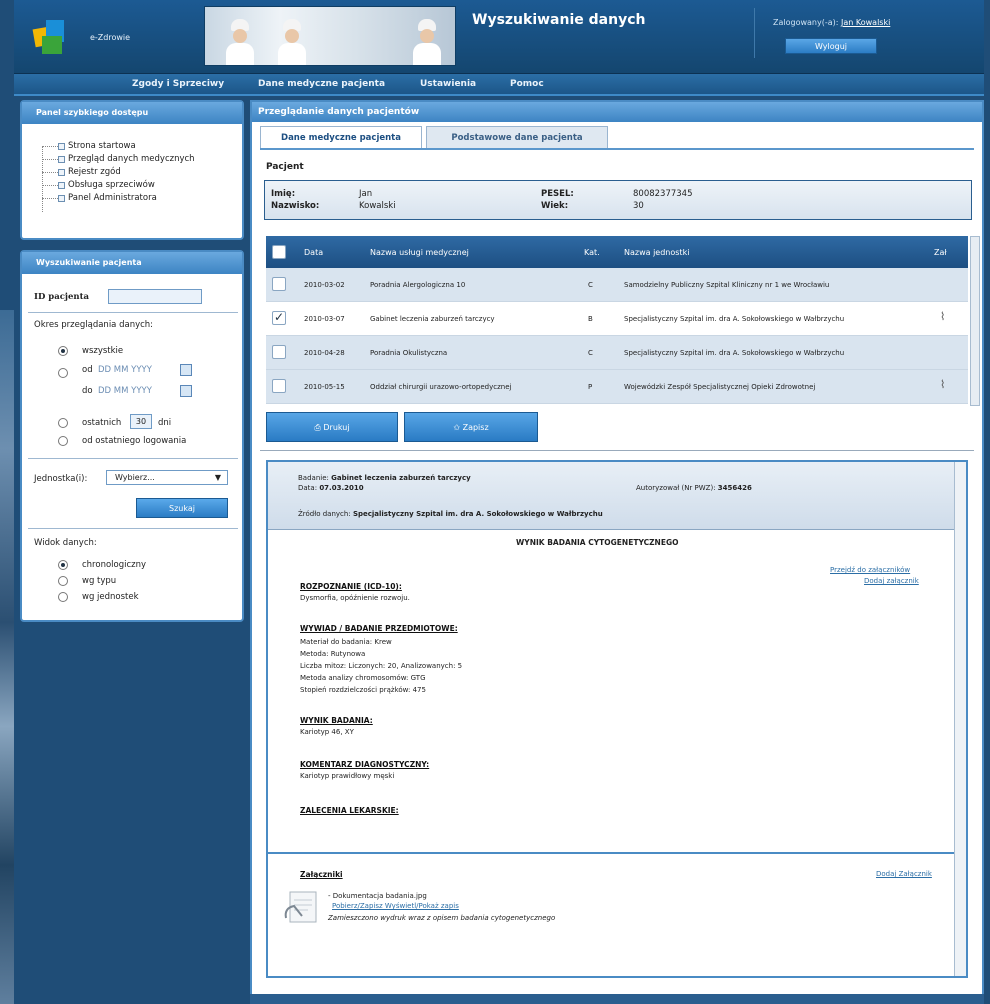 Image resolution: width=990 pixels, height=1004 pixels. Describe the element at coordinates (831, 46) in the screenshot. I see `logout-button: Wyloguj` at that location.